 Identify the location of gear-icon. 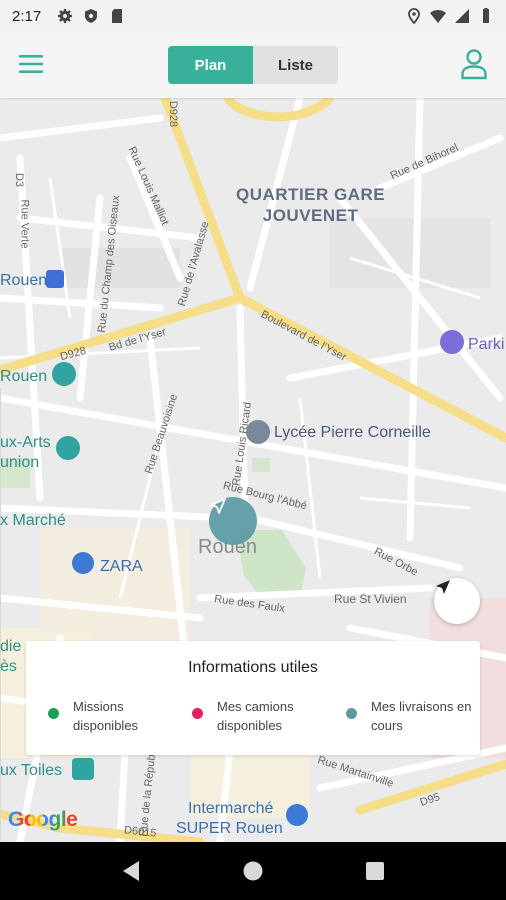
(65, 16).